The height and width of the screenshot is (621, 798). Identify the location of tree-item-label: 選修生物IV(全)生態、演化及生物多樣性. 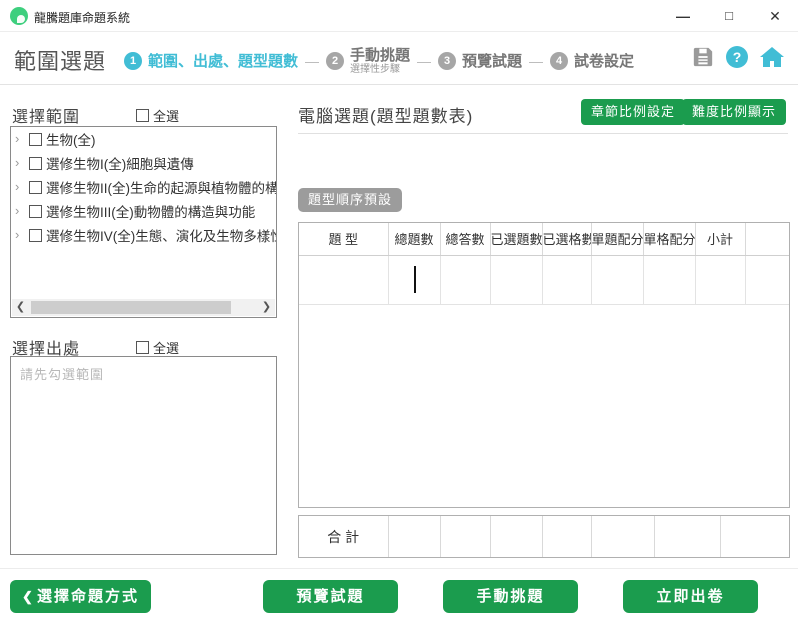
(161, 235).